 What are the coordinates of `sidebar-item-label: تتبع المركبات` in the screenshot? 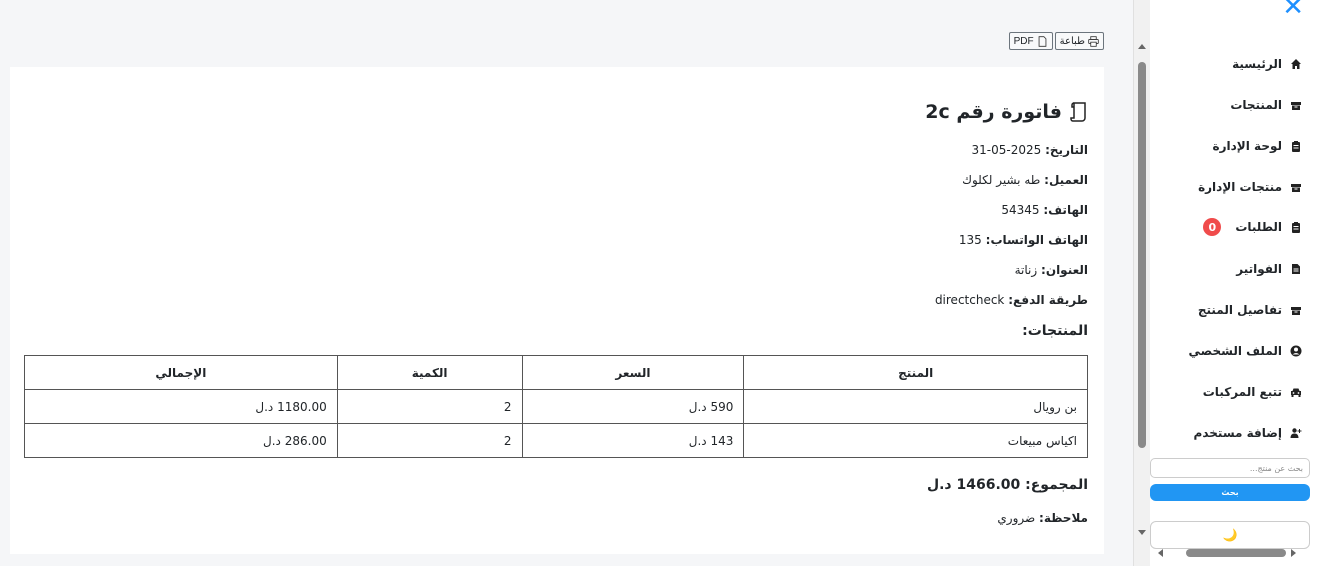 It's located at (1242, 392).